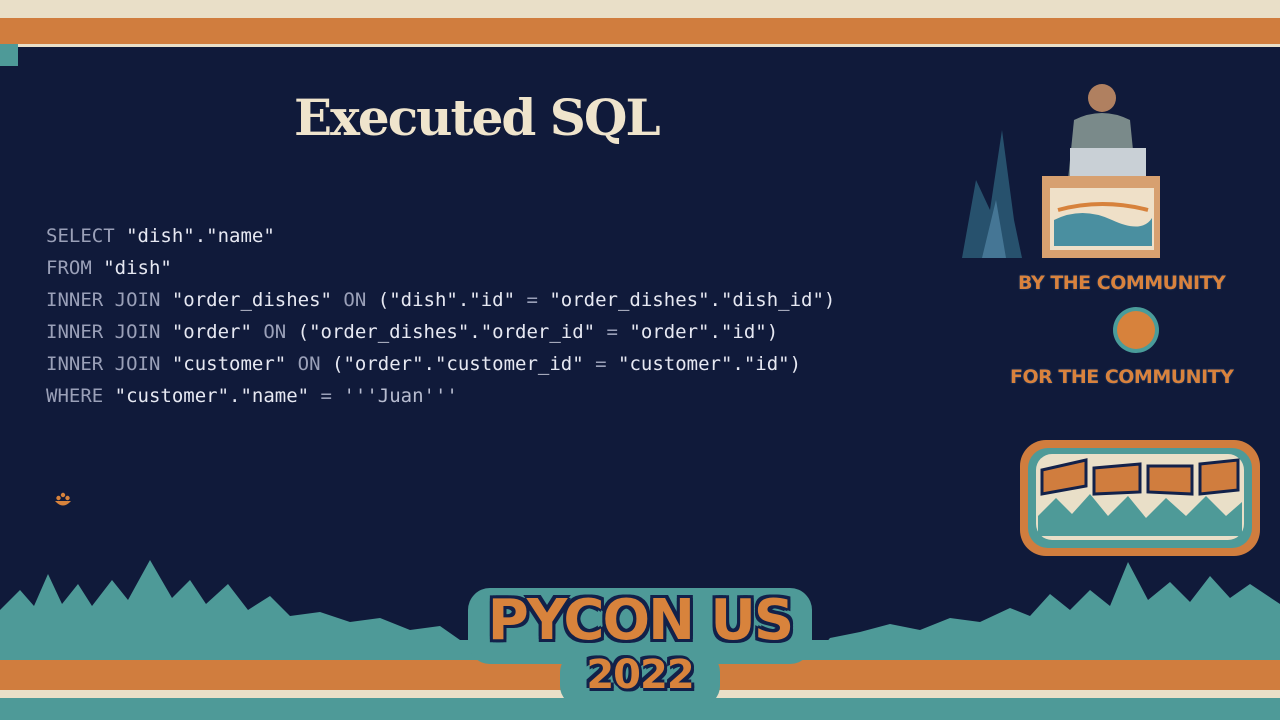 The width and height of the screenshot is (1280, 720). What do you see at coordinates (1136, 330) in the screenshot?
I see `decorative-dot` at bounding box center [1136, 330].